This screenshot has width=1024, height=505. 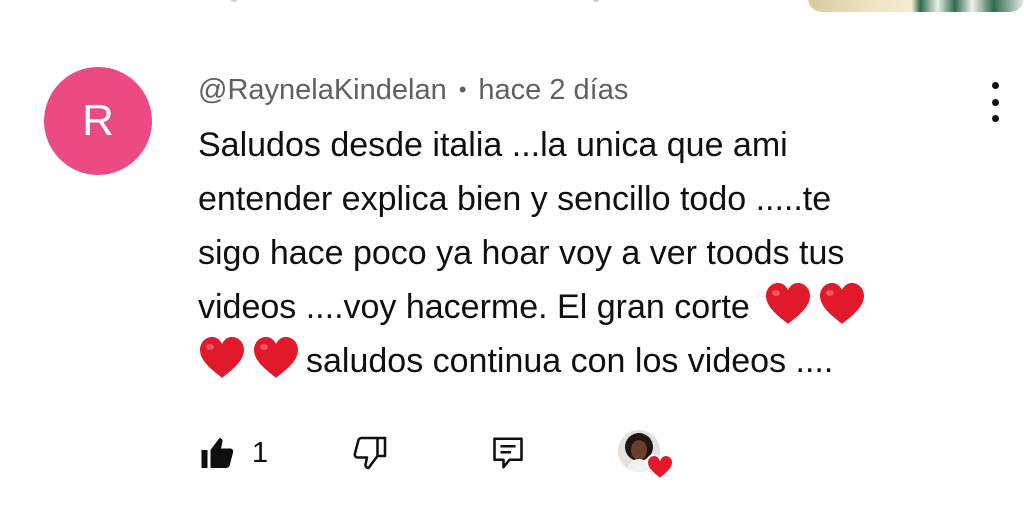 I want to click on thumbs-down-icon, so click(x=370, y=453).